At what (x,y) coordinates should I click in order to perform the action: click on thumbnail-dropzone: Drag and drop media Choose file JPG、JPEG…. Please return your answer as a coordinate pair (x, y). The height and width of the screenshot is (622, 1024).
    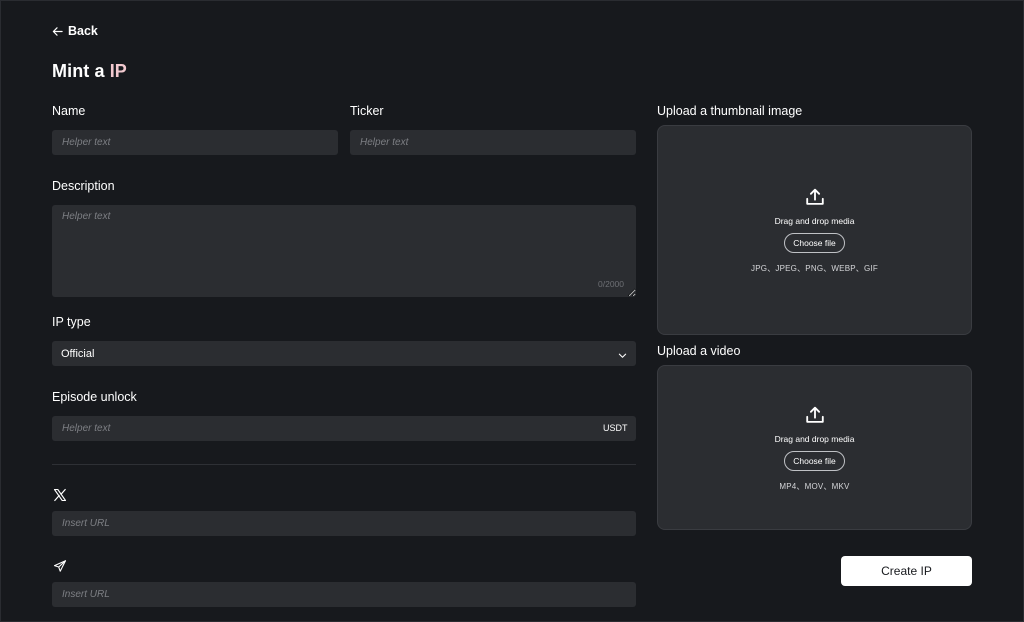
    Looking at the image, I should click on (814, 230).